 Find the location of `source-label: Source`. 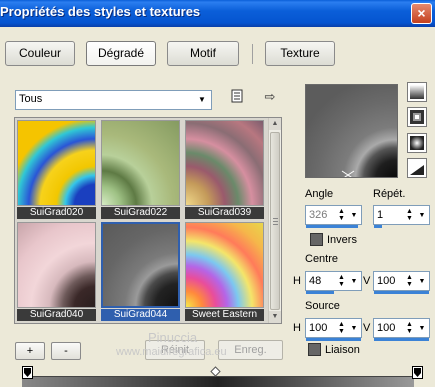

source-label: Source is located at coordinates (322, 306).